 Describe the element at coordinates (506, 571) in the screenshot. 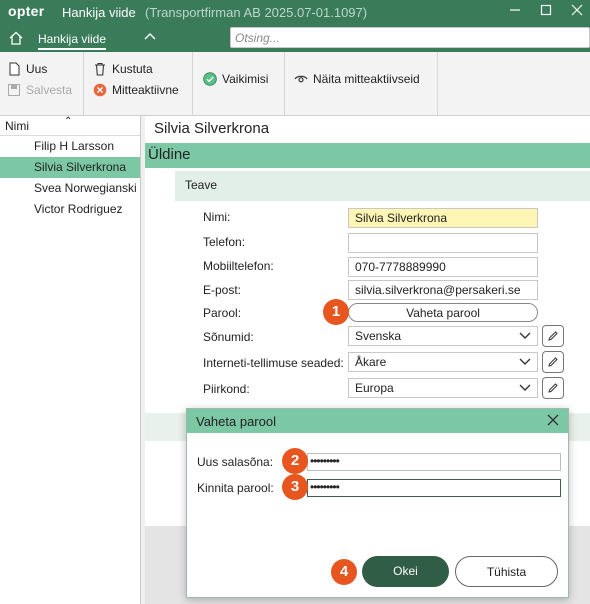

I see `cancel-button: Tühista` at that location.